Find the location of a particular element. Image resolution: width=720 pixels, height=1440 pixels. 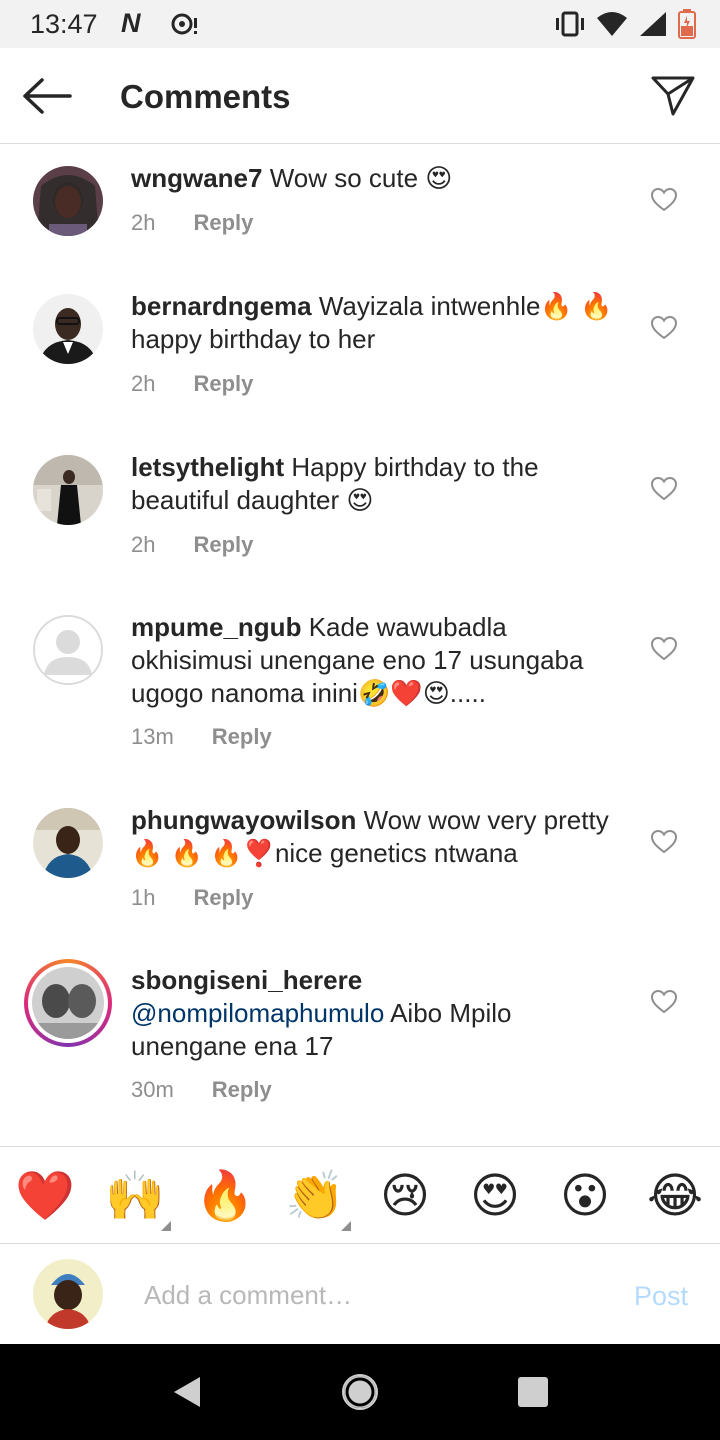

comment-meta: 13m Reply is located at coordinates (201, 737).